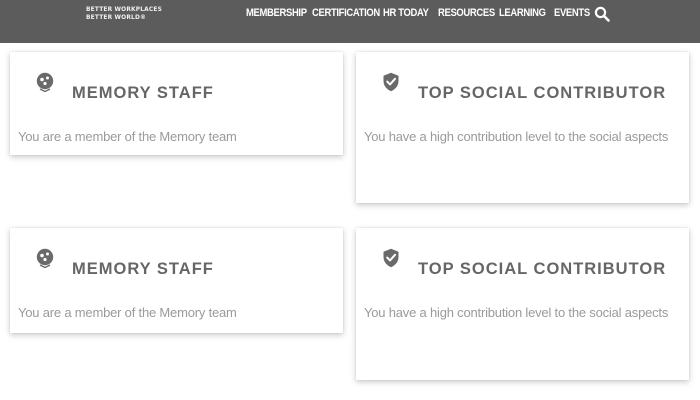  I want to click on nav-hr-today: HR TODAY, so click(406, 13).